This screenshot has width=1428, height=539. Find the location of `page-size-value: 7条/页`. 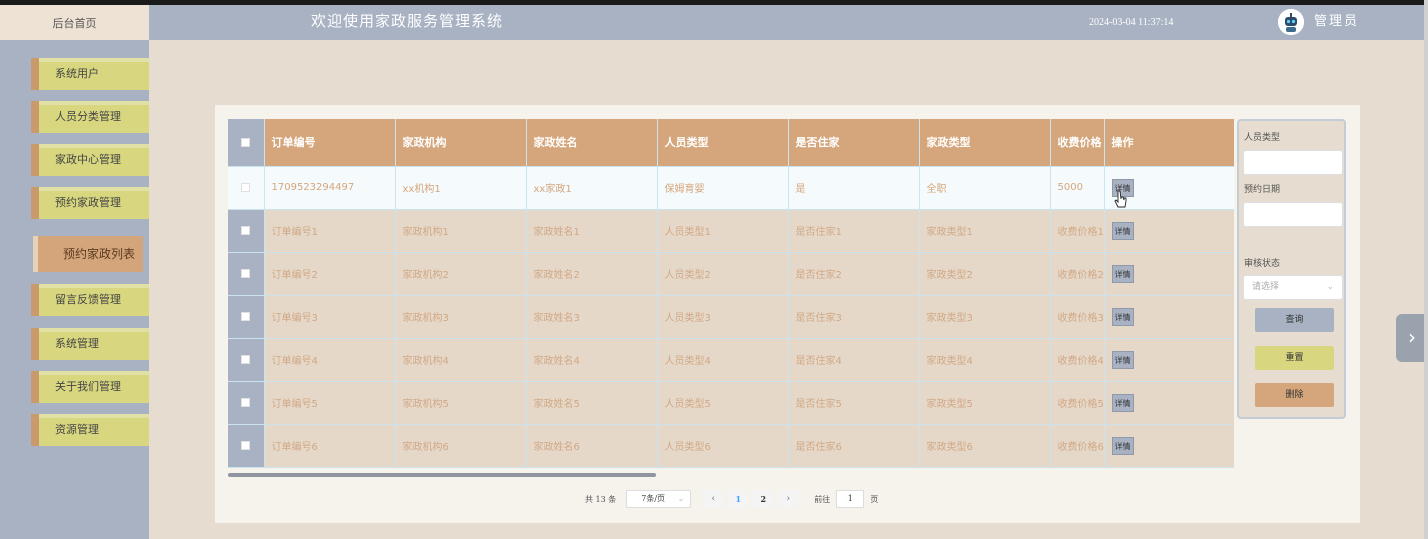

page-size-value: 7条/页 is located at coordinates (653, 498).